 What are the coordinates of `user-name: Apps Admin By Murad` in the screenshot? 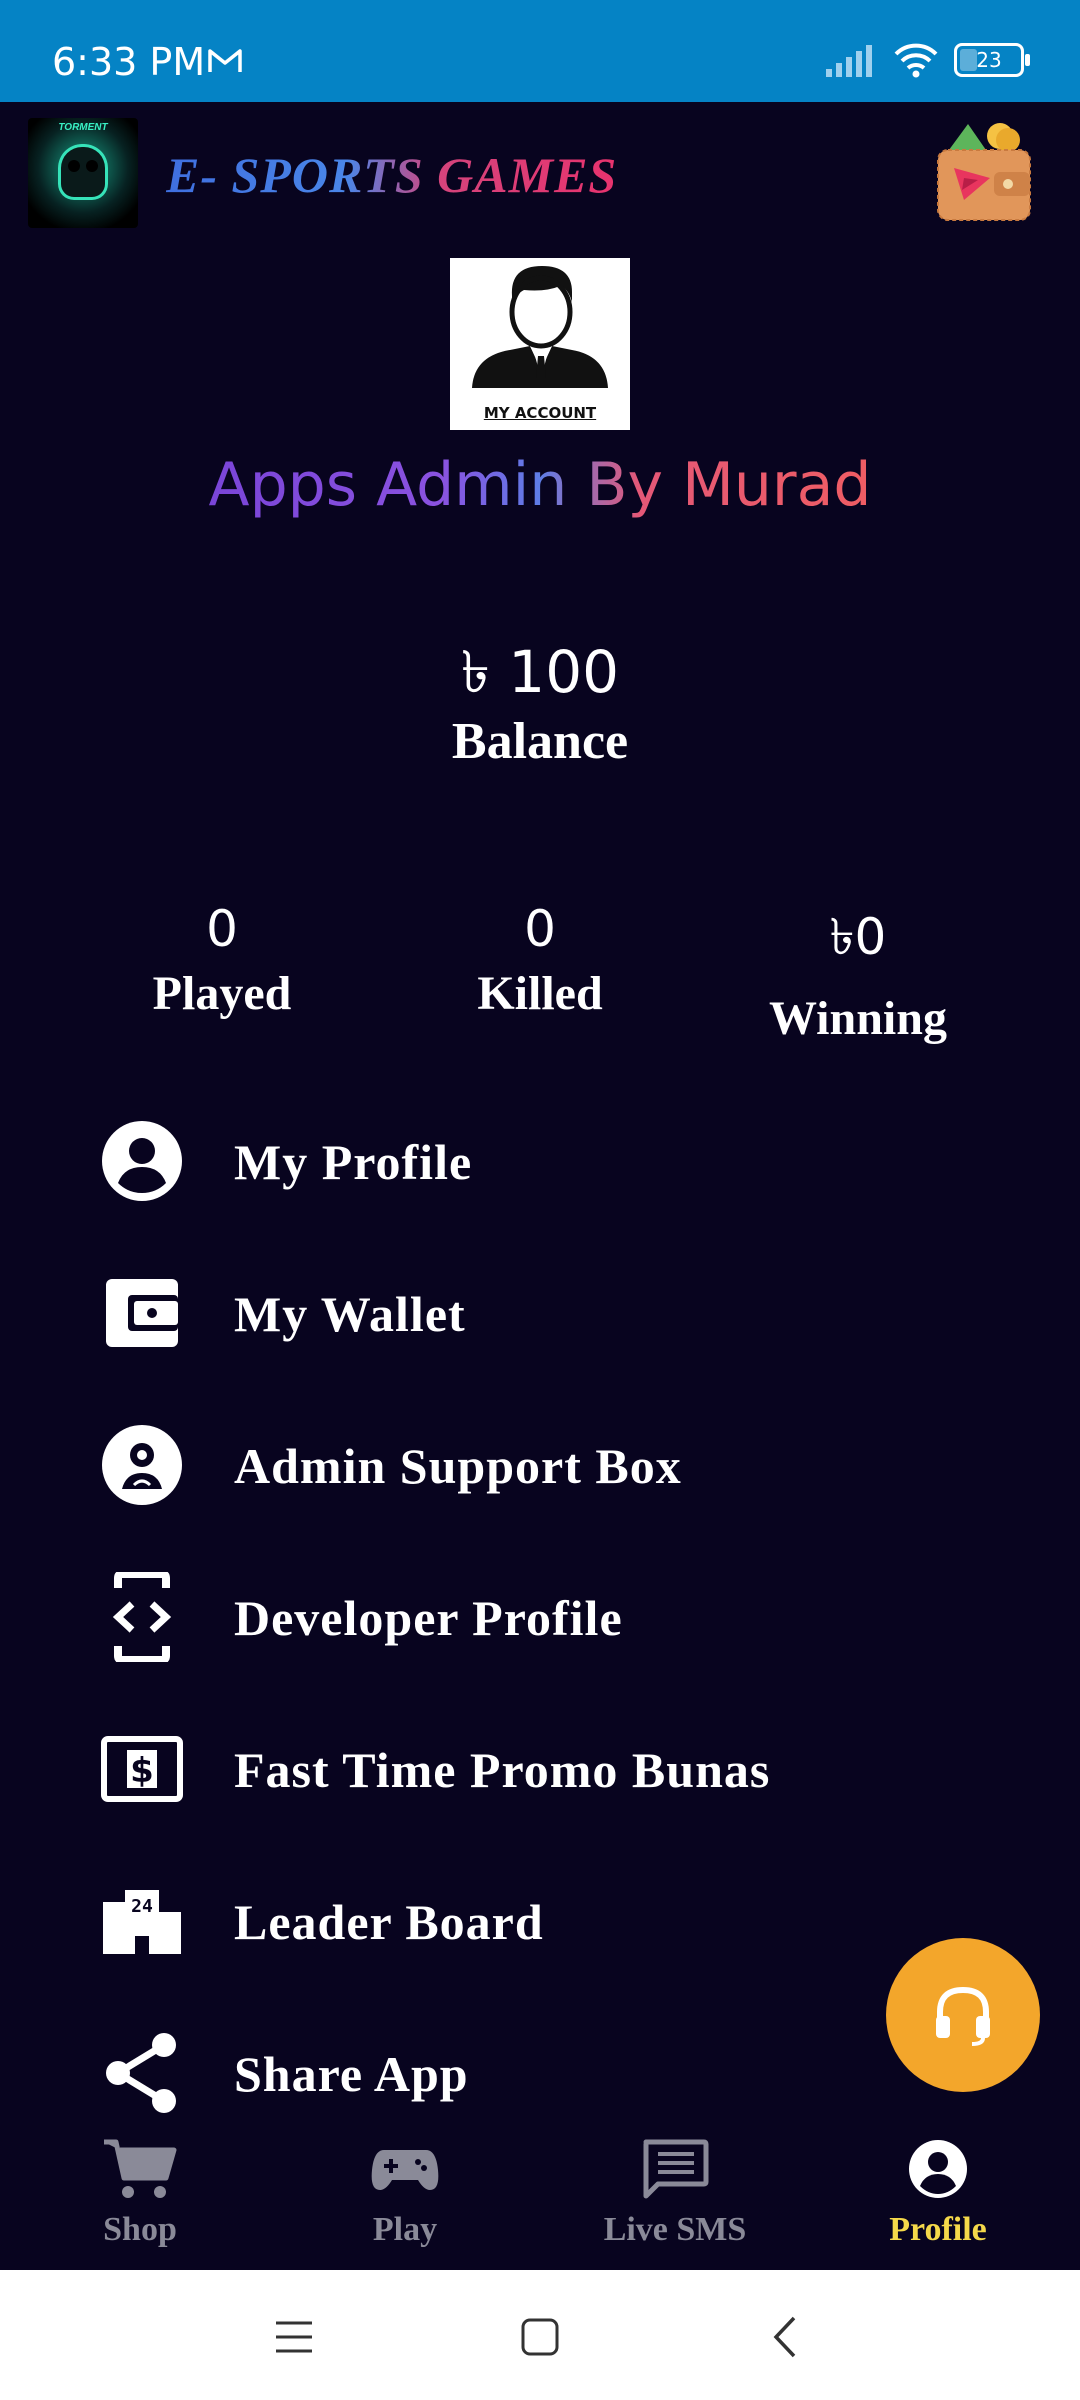 It's located at (540, 485).